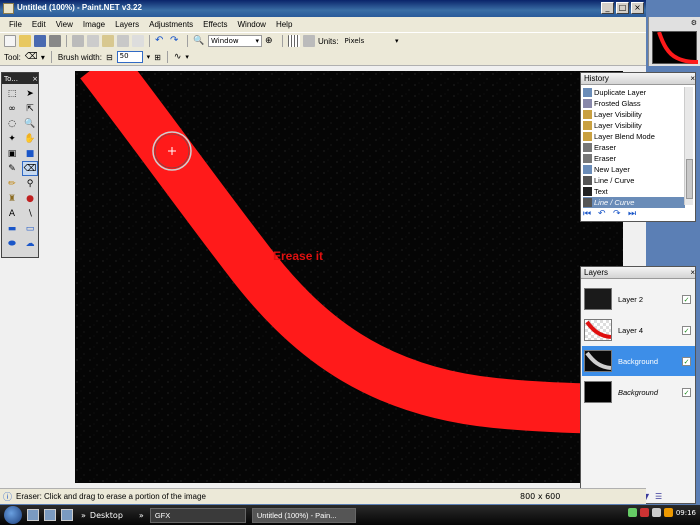  Describe the element at coordinates (94, 24) in the screenshot. I see `menu-image: Image` at that location.